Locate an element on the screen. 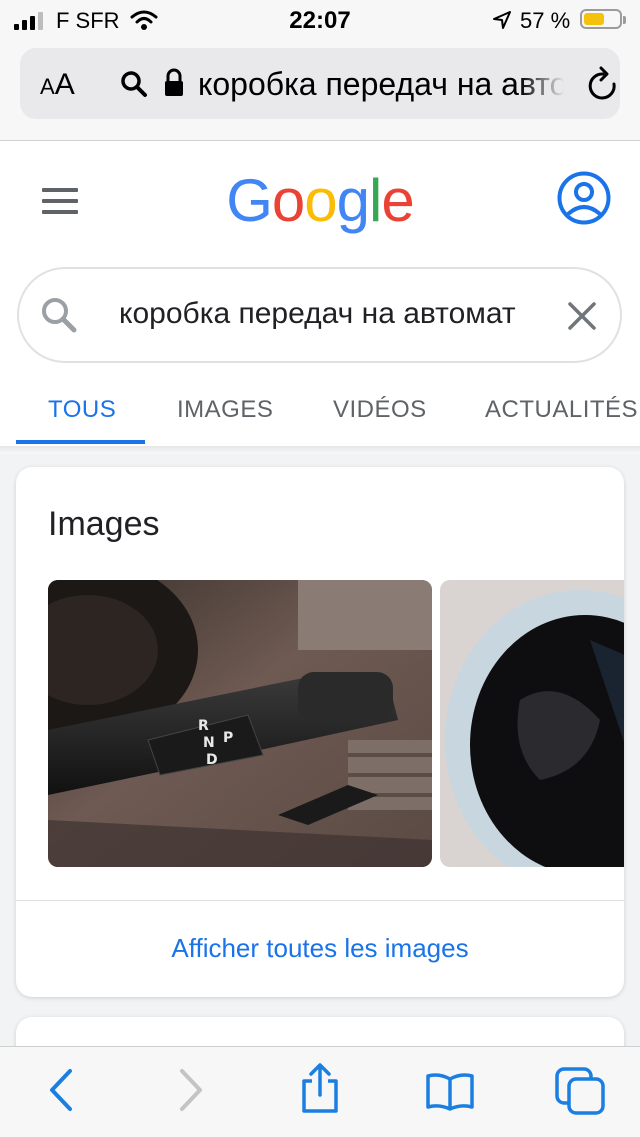  battery-percent: 57 % is located at coordinates (545, 20).